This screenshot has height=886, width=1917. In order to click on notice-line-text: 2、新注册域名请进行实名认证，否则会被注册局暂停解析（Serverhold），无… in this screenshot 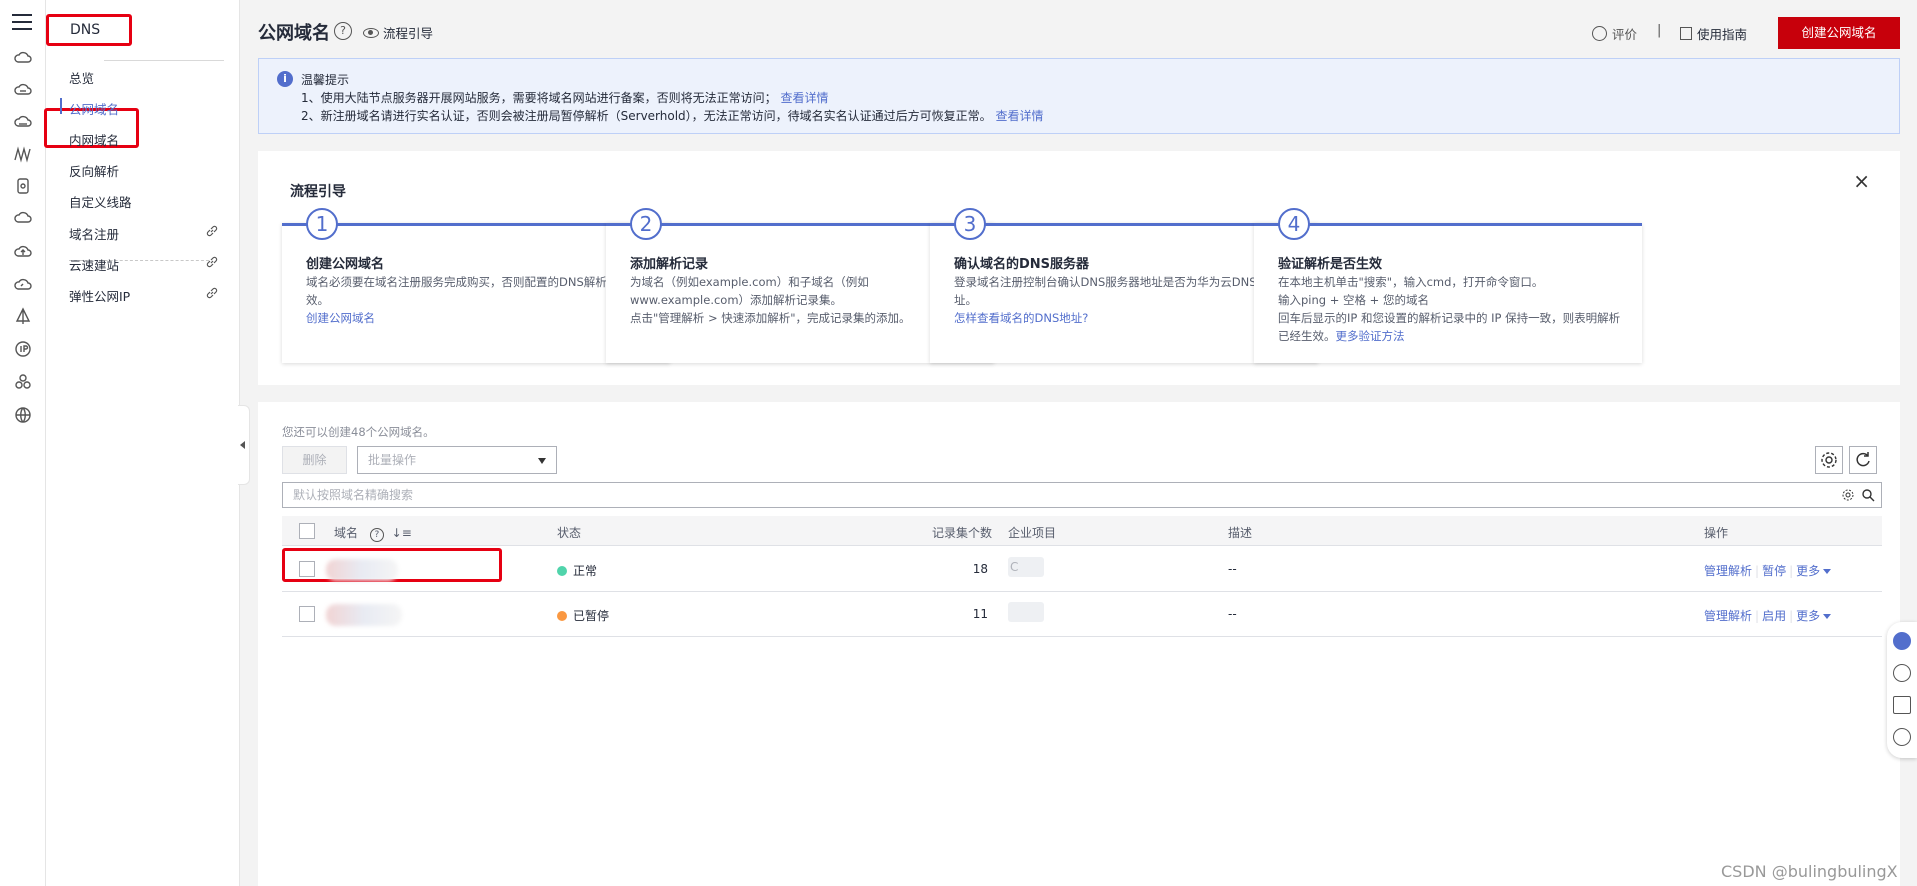, I will do `click(646, 116)`.